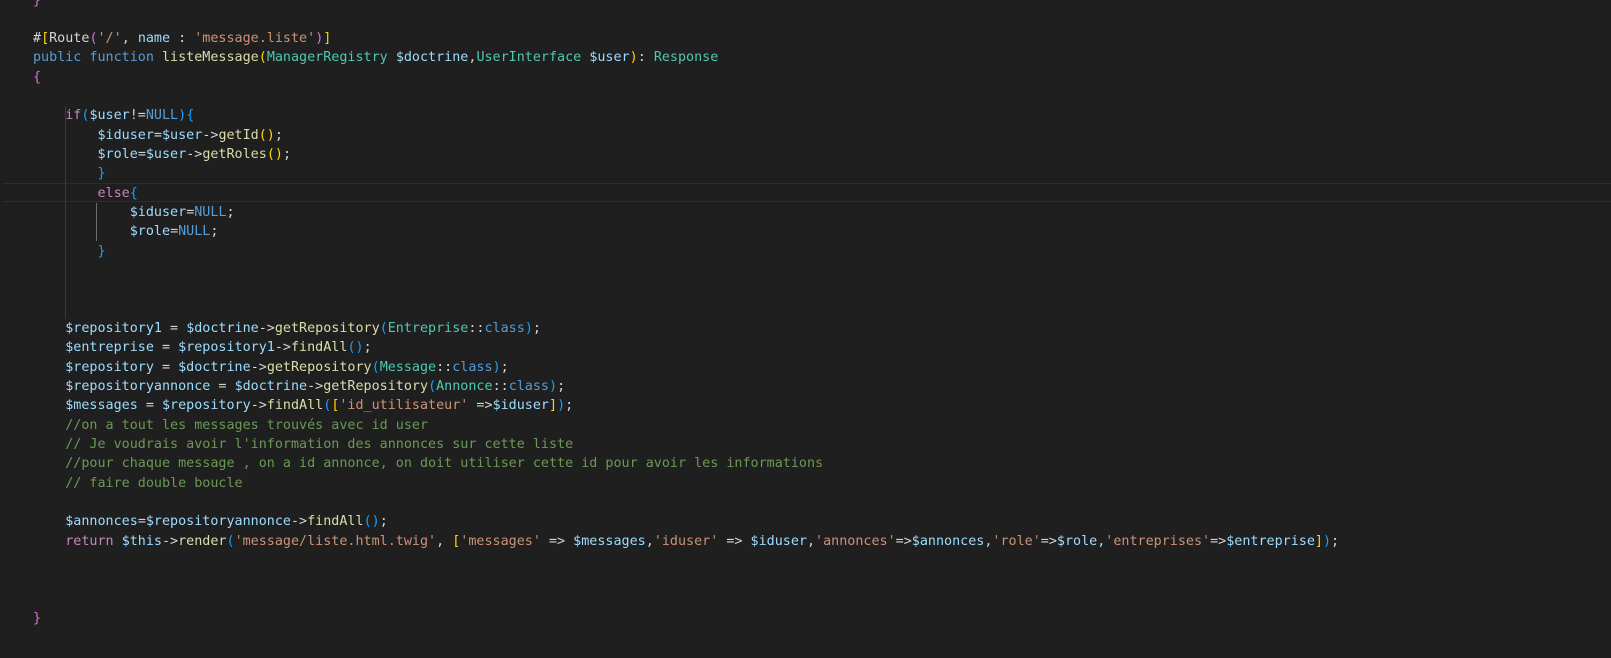 This screenshot has width=1611, height=658. Describe the element at coordinates (1158, 541) in the screenshot. I see `code-token: 'entreprises'` at that location.